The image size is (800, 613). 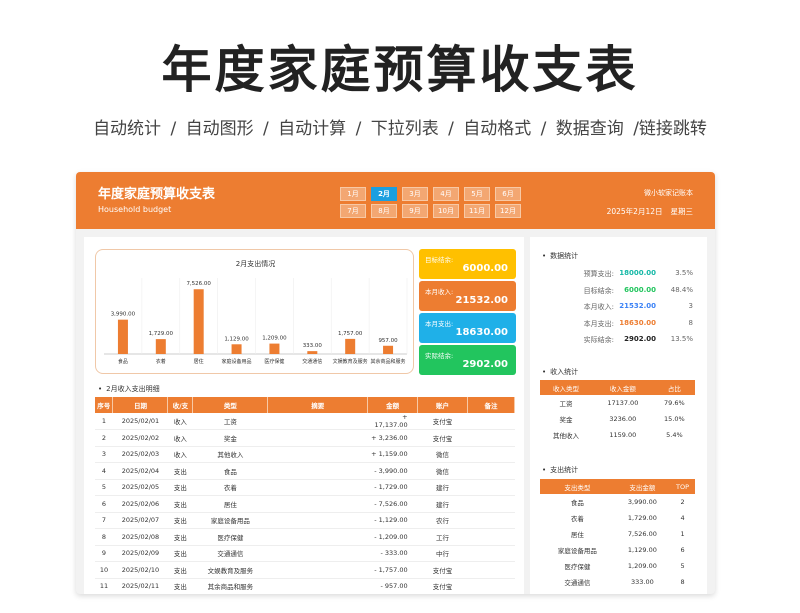 I want to click on month-tab-5: 5月, so click(x=477, y=194).